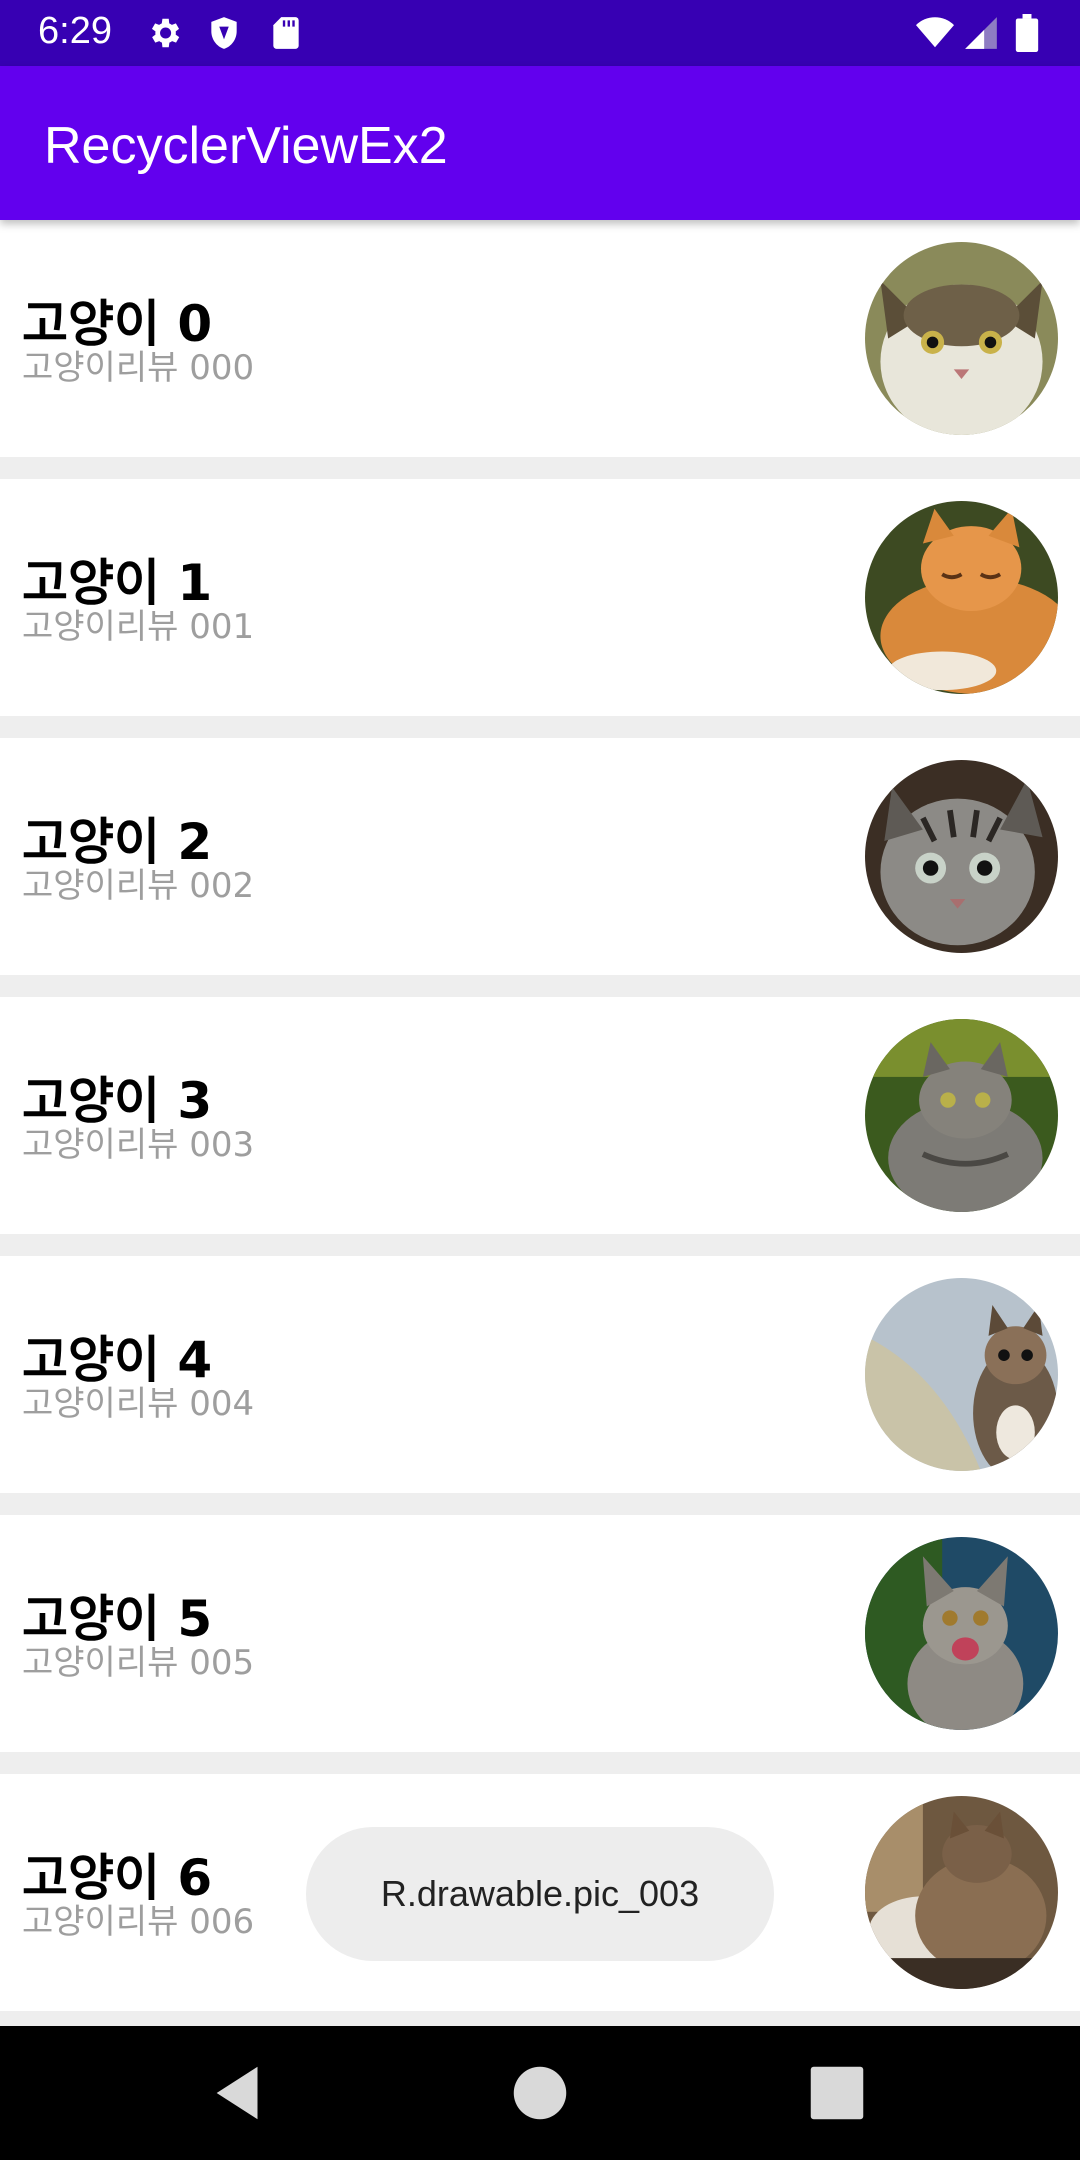  I want to click on list-item: 고양이 0 고양이리뷰 000, so click(540, 338).